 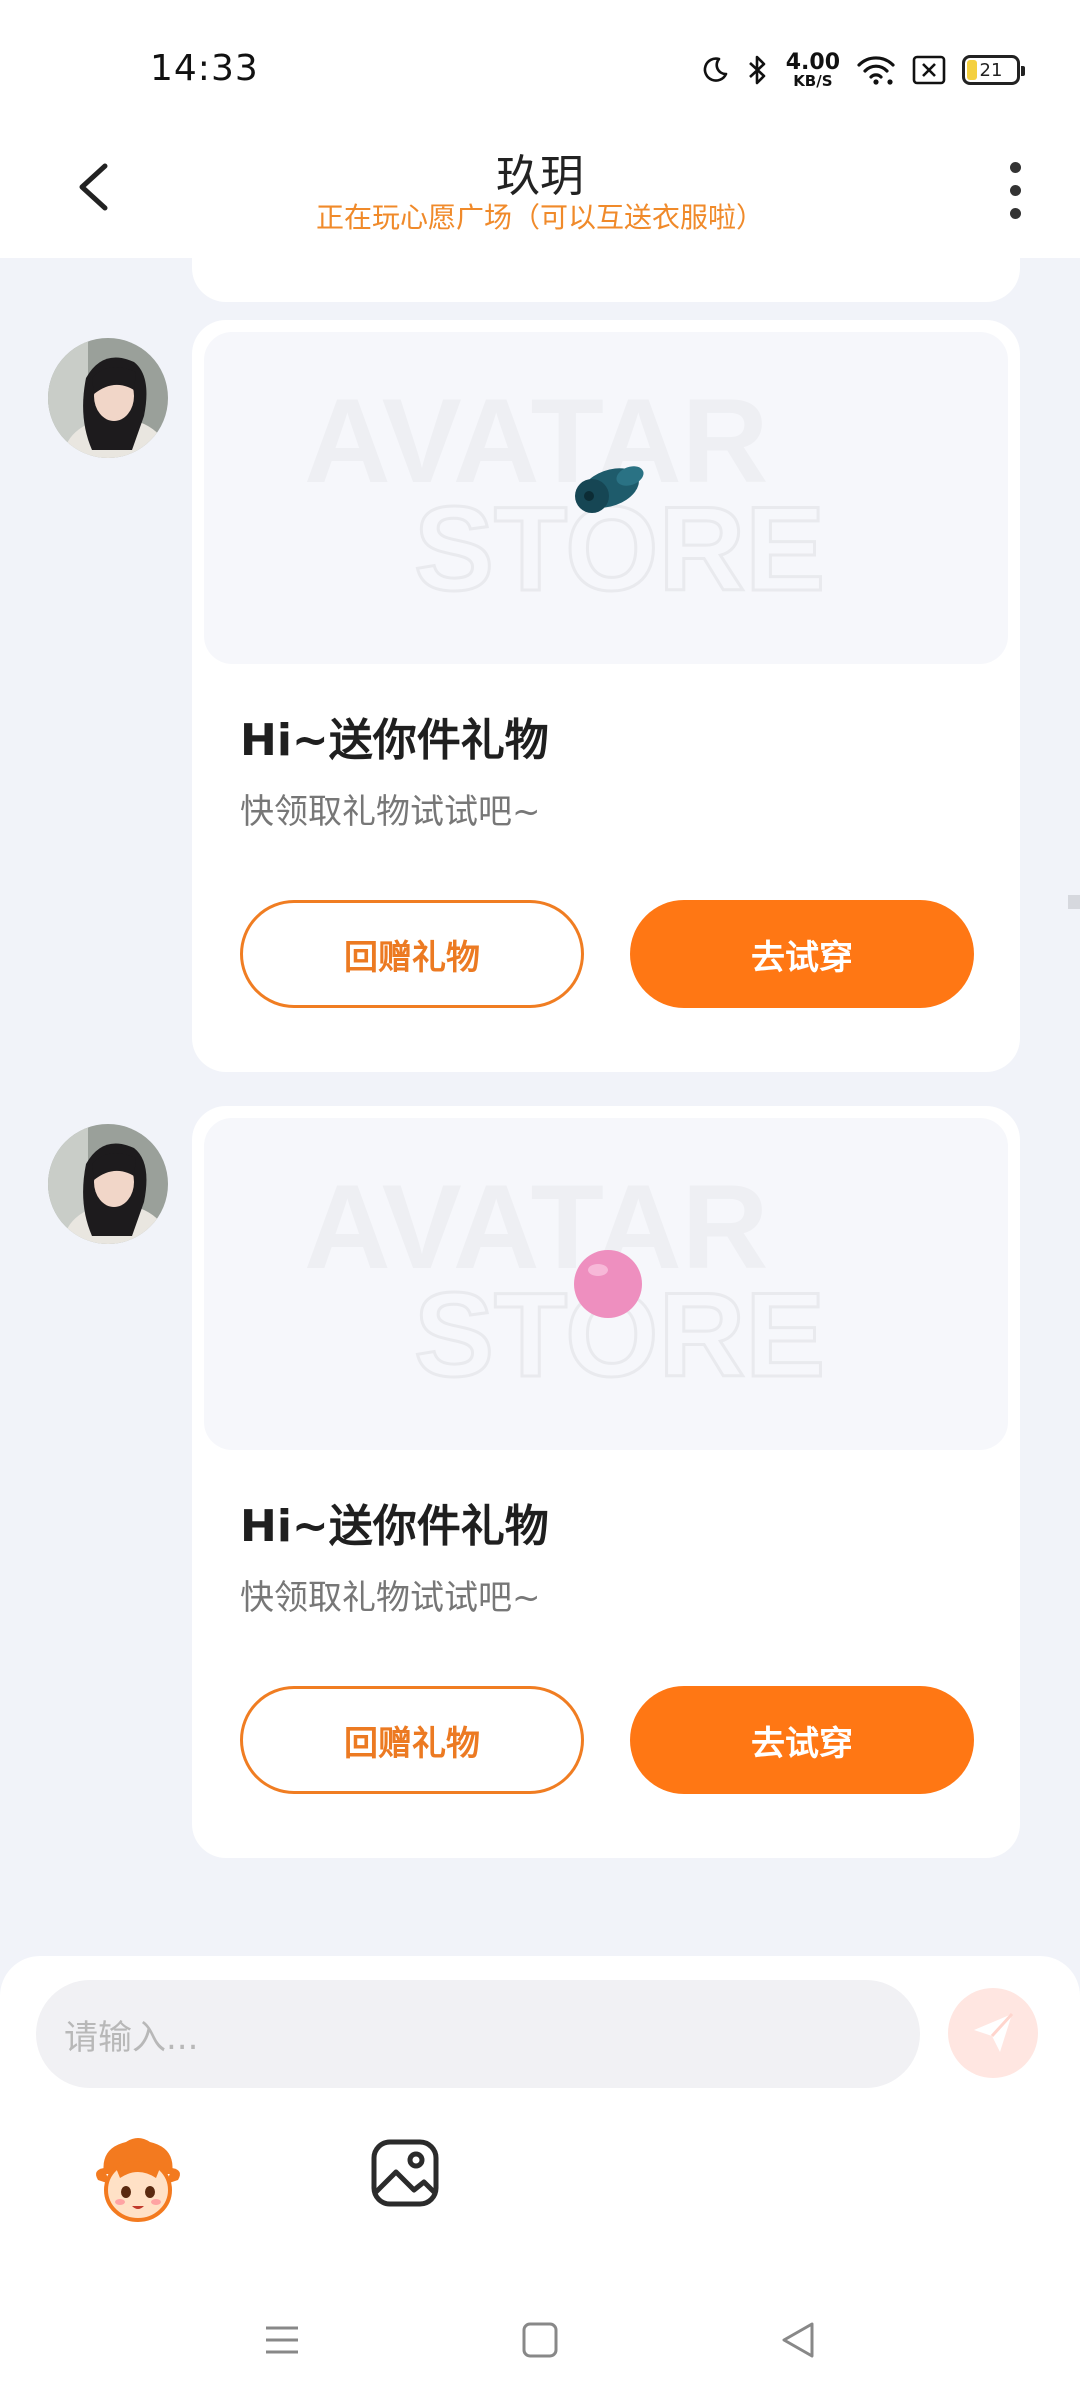 I want to click on previous-message-card, so click(x=606, y=280).